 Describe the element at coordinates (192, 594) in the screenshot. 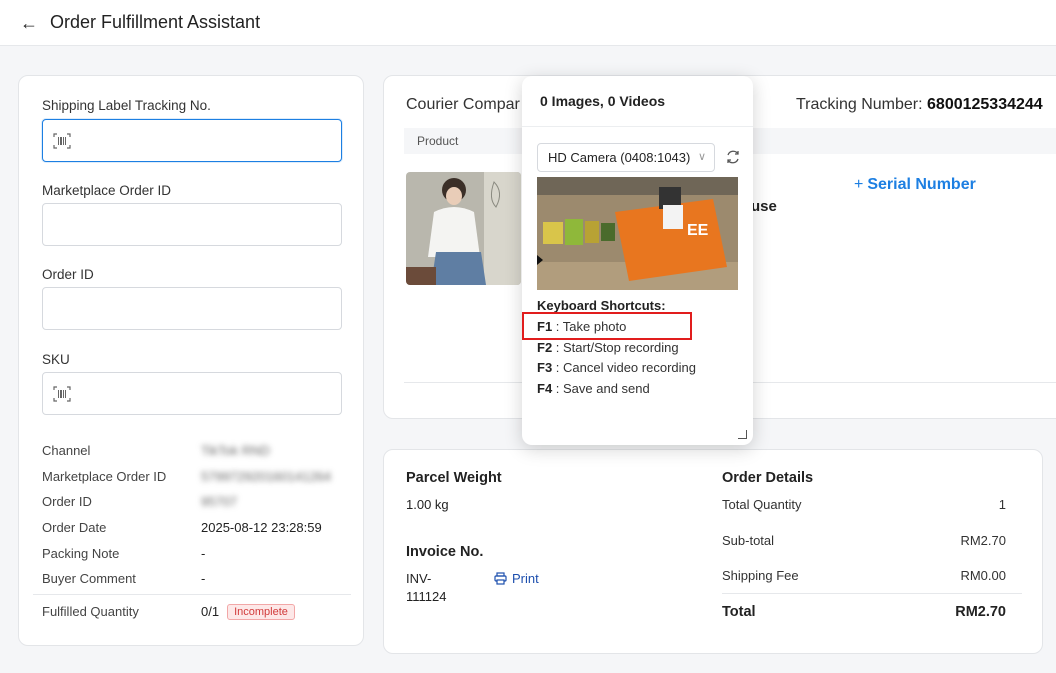

I see `info-divider` at that location.